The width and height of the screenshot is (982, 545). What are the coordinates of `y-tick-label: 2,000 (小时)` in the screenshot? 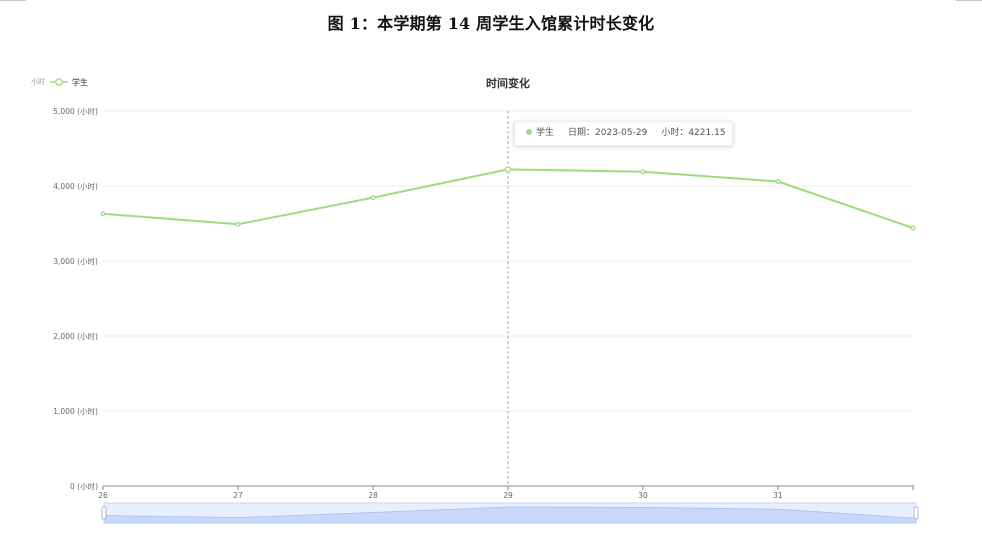 It's located at (75, 336).